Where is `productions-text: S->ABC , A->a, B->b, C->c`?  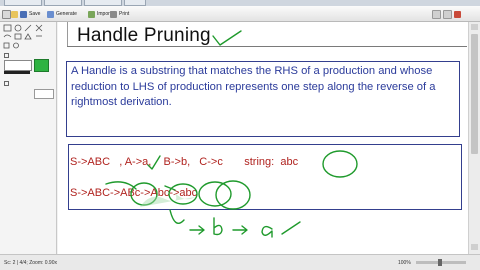
productions-text: S->ABC , A->a, B->b, C->c is located at coordinates (146, 162).